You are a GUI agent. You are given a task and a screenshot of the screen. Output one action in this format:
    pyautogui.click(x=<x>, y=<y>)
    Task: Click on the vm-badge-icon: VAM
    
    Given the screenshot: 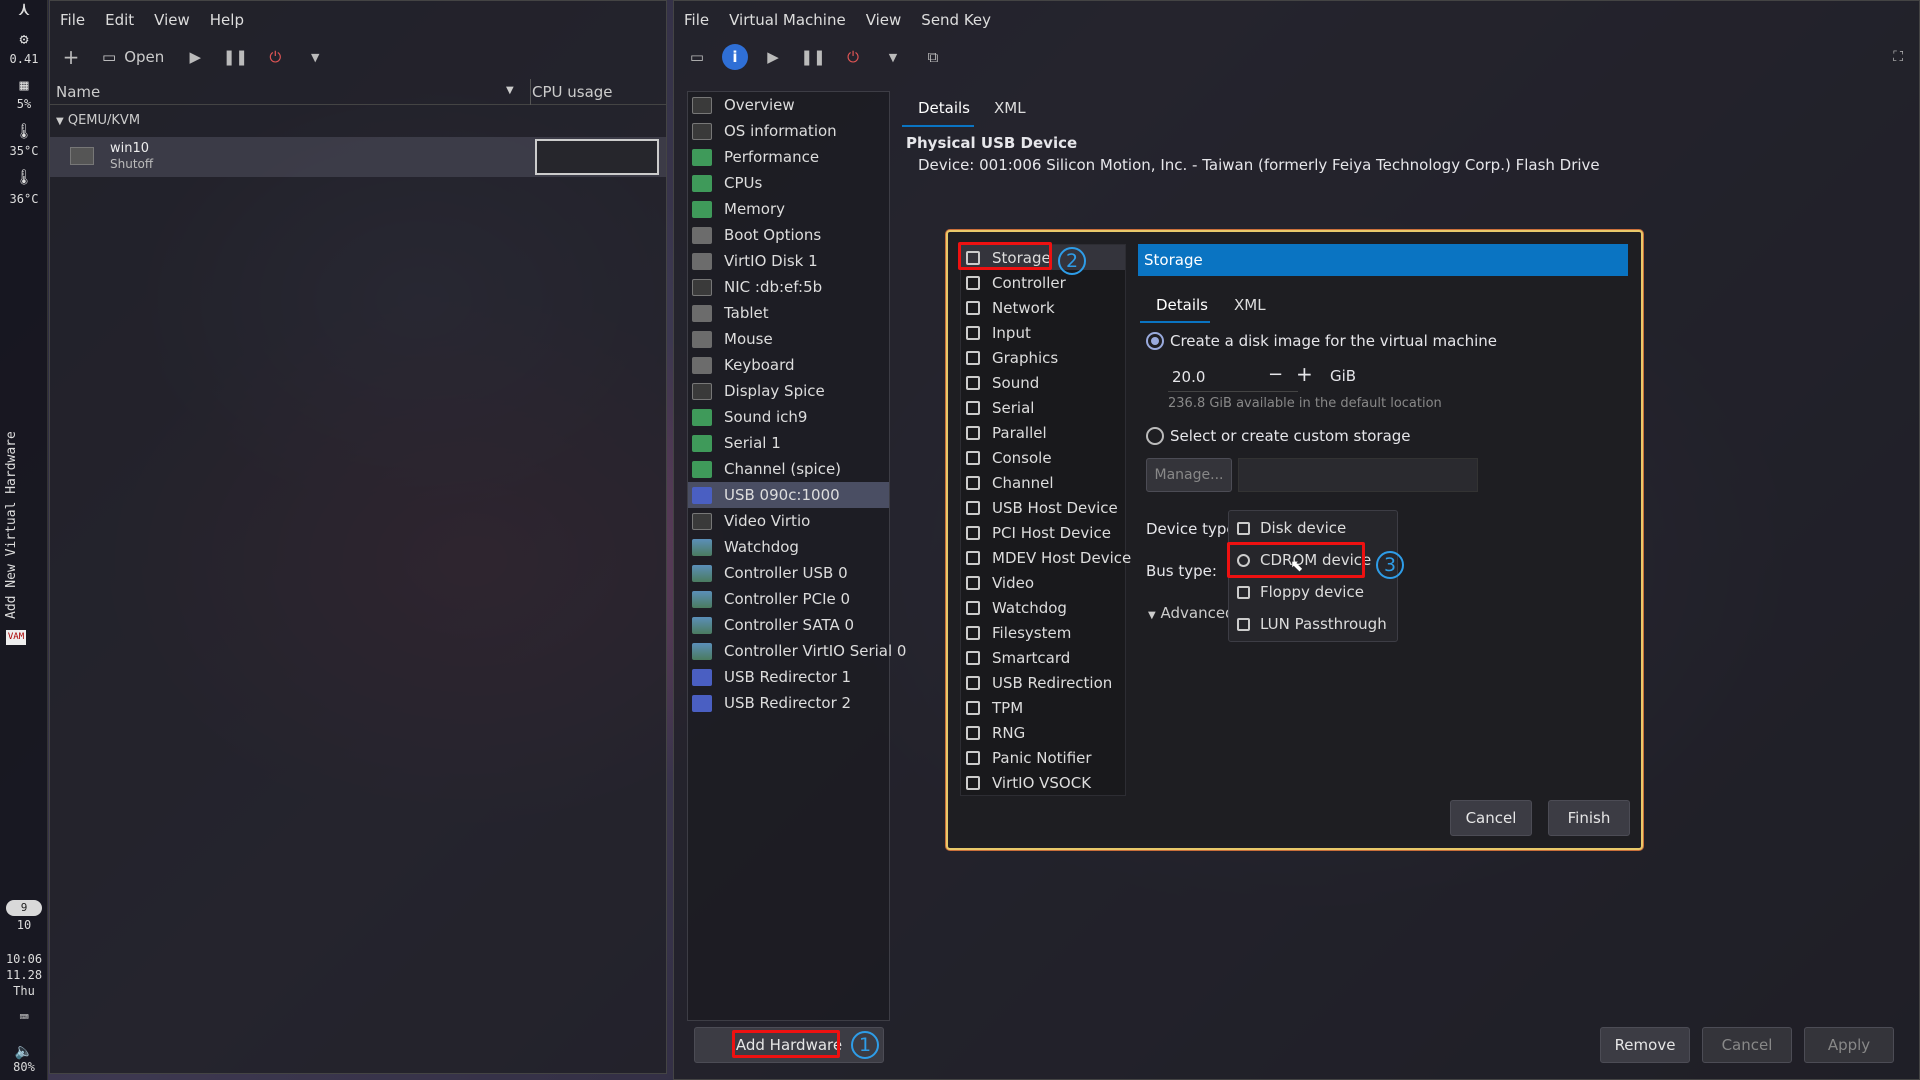 What is the action you would take?
    pyautogui.click(x=16, y=637)
    